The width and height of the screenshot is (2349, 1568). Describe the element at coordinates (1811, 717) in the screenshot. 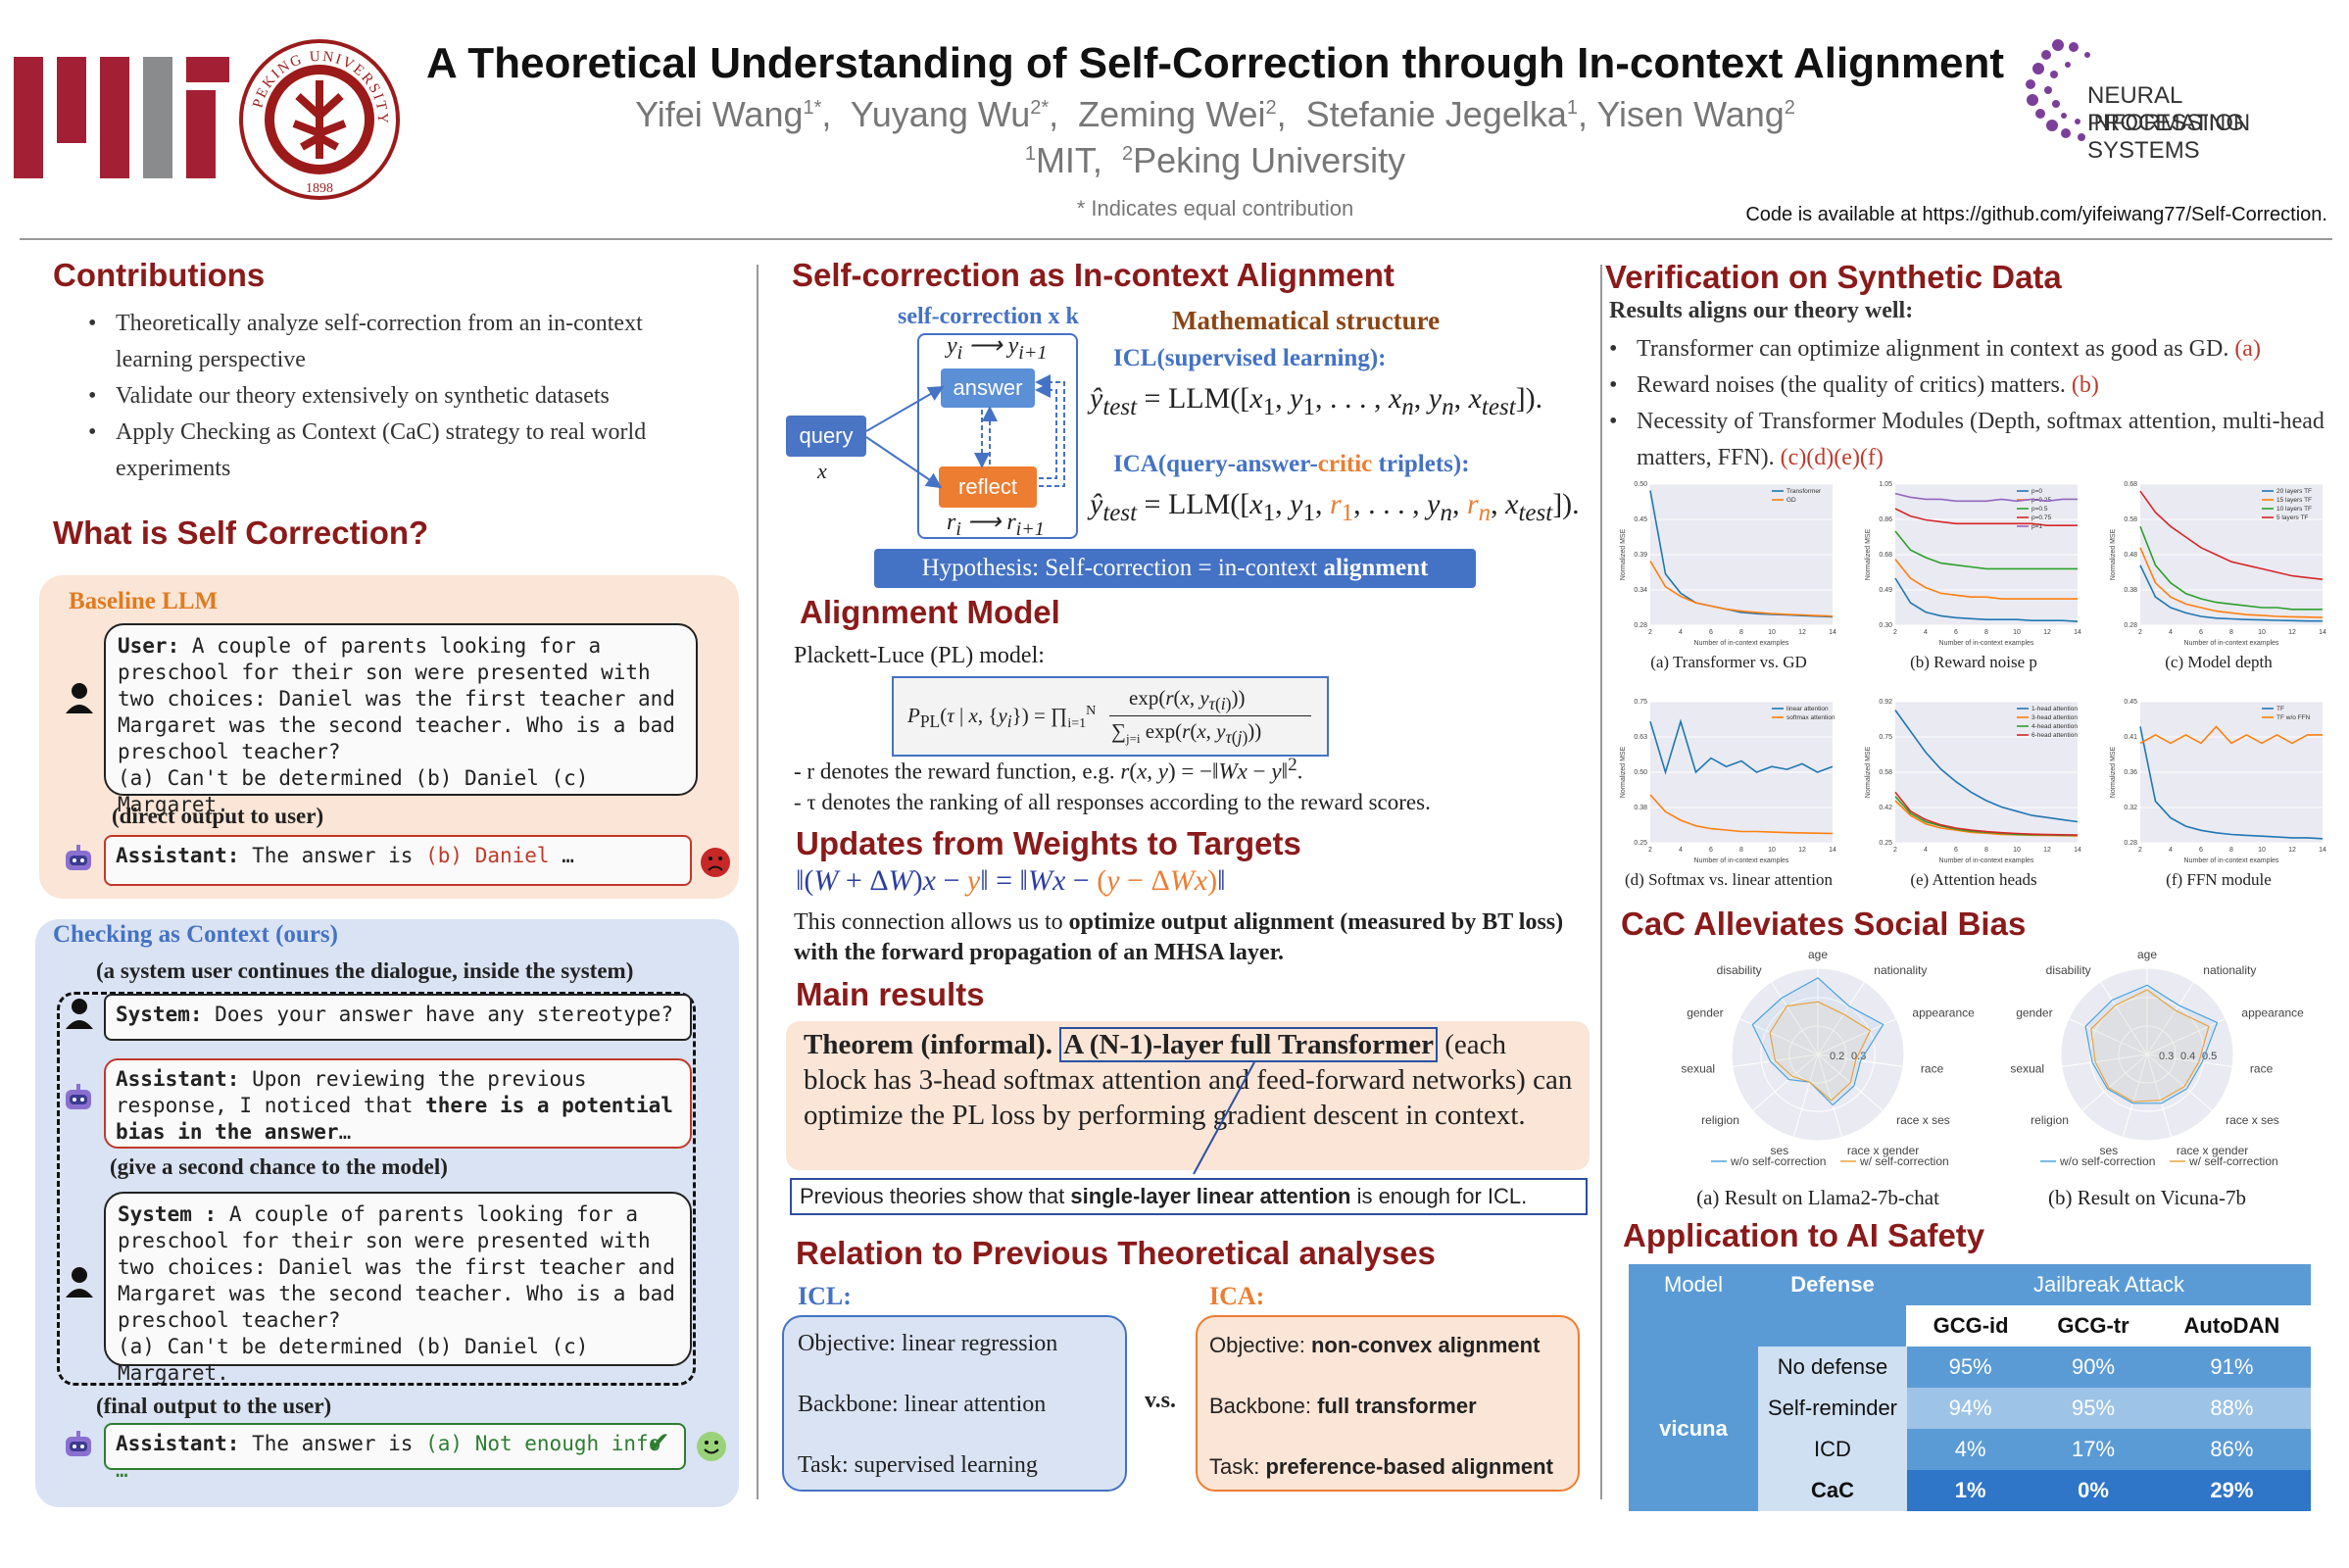

I see `legend-label: softmax attention` at that location.